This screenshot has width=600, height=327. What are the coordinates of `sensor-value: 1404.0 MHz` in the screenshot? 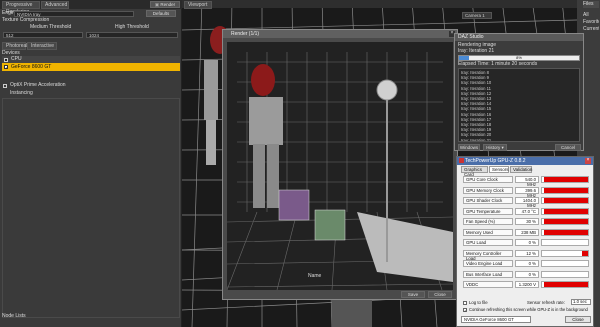 It's located at (527, 202).